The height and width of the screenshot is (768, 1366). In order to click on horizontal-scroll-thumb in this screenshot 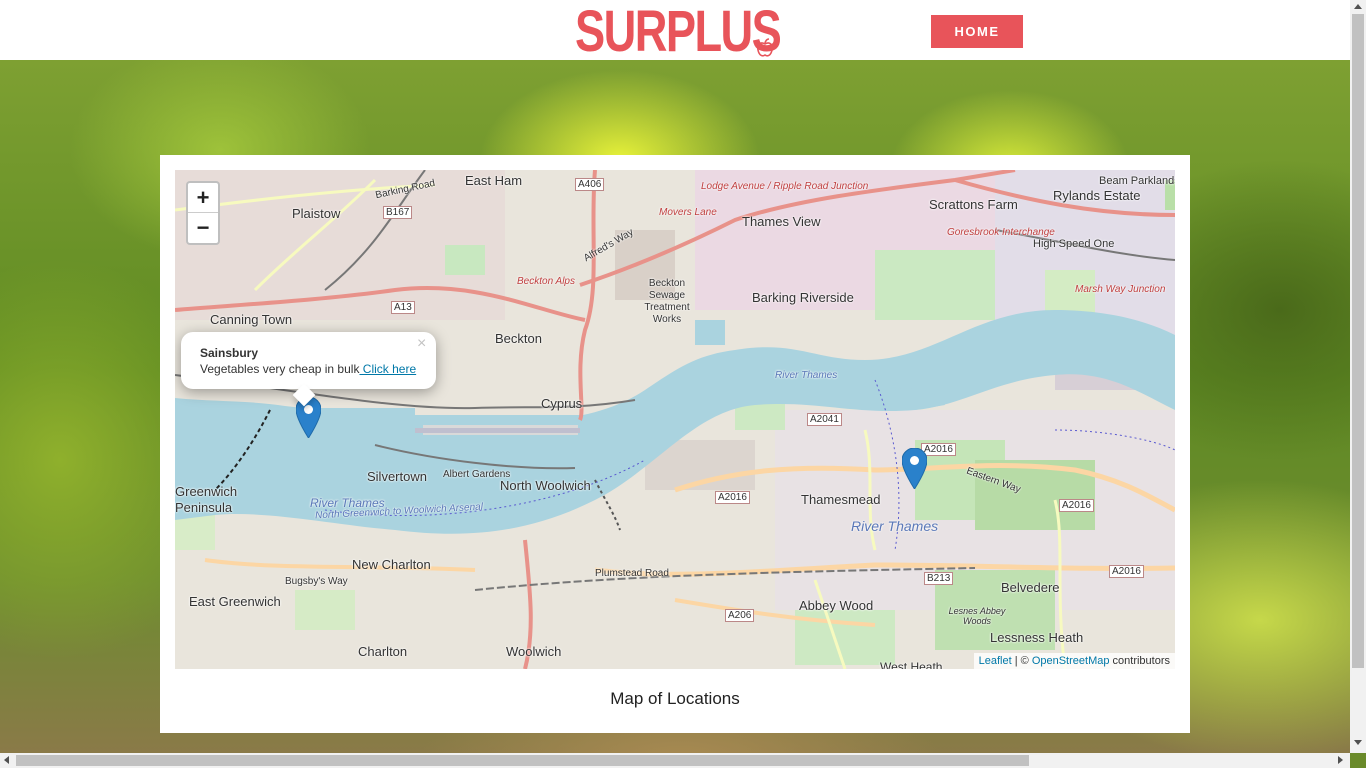, I will do `click(522, 760)`.